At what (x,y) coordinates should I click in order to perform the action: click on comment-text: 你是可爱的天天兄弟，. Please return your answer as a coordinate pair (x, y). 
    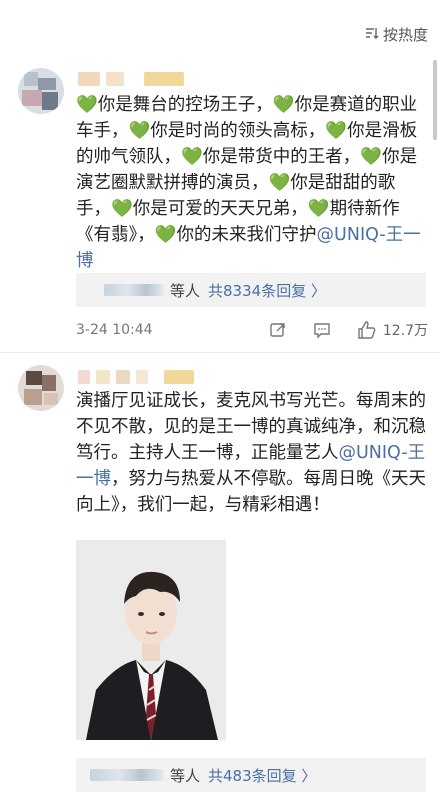
    Looking at the image, I should click on (220, 209).